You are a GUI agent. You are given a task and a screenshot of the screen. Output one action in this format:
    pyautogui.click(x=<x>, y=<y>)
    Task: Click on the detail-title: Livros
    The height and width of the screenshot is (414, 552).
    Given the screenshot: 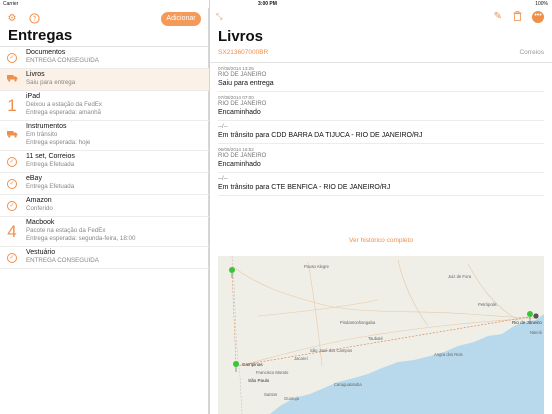 What is the action you would take?
    pyautogui.click(x=241, y=36)
    